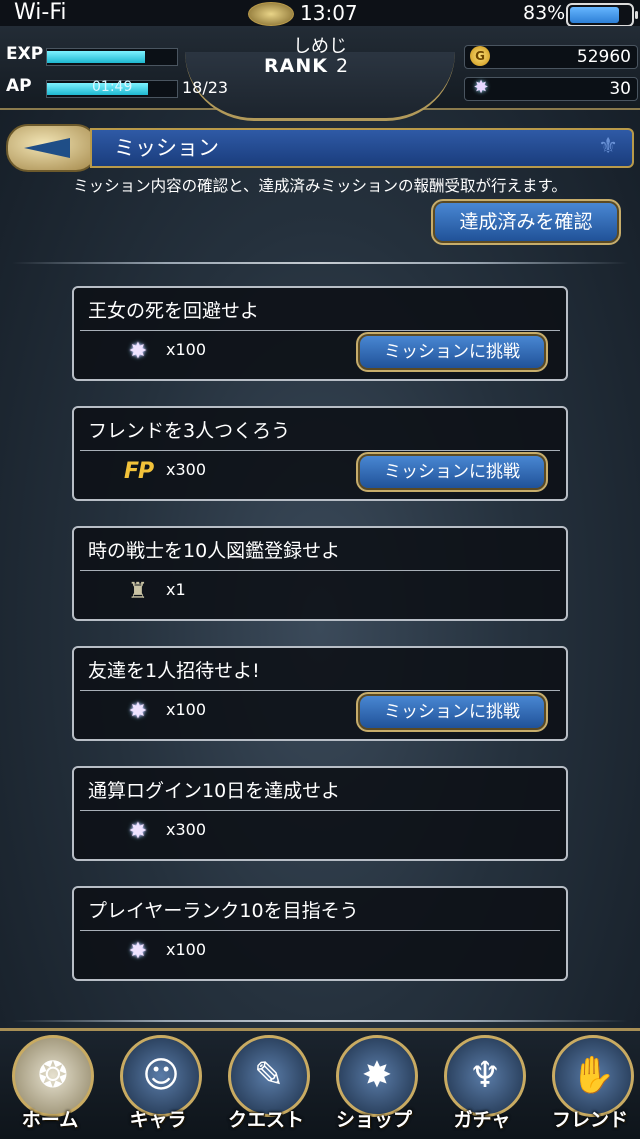 This screenshot has width=640, height=1139. I want to click on mission-title: 王女の死を回避せよ, so click(174, 311).